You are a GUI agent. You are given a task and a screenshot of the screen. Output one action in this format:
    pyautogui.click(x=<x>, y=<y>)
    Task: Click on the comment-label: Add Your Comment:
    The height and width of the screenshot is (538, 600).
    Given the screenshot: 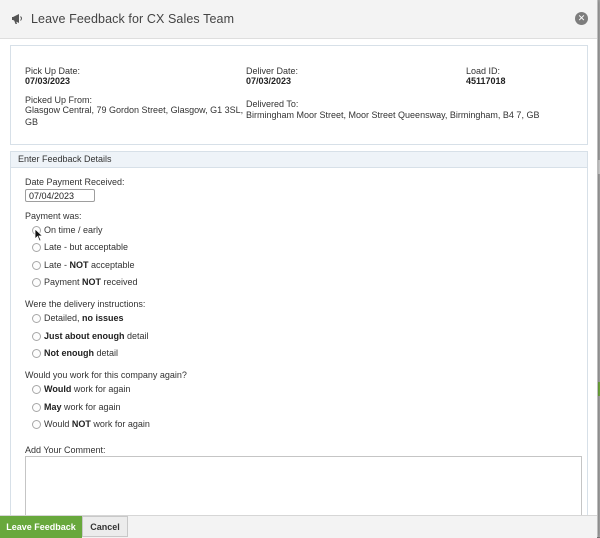 What is the action you would take?
    pyautogui.click(x=65, y=450)
    